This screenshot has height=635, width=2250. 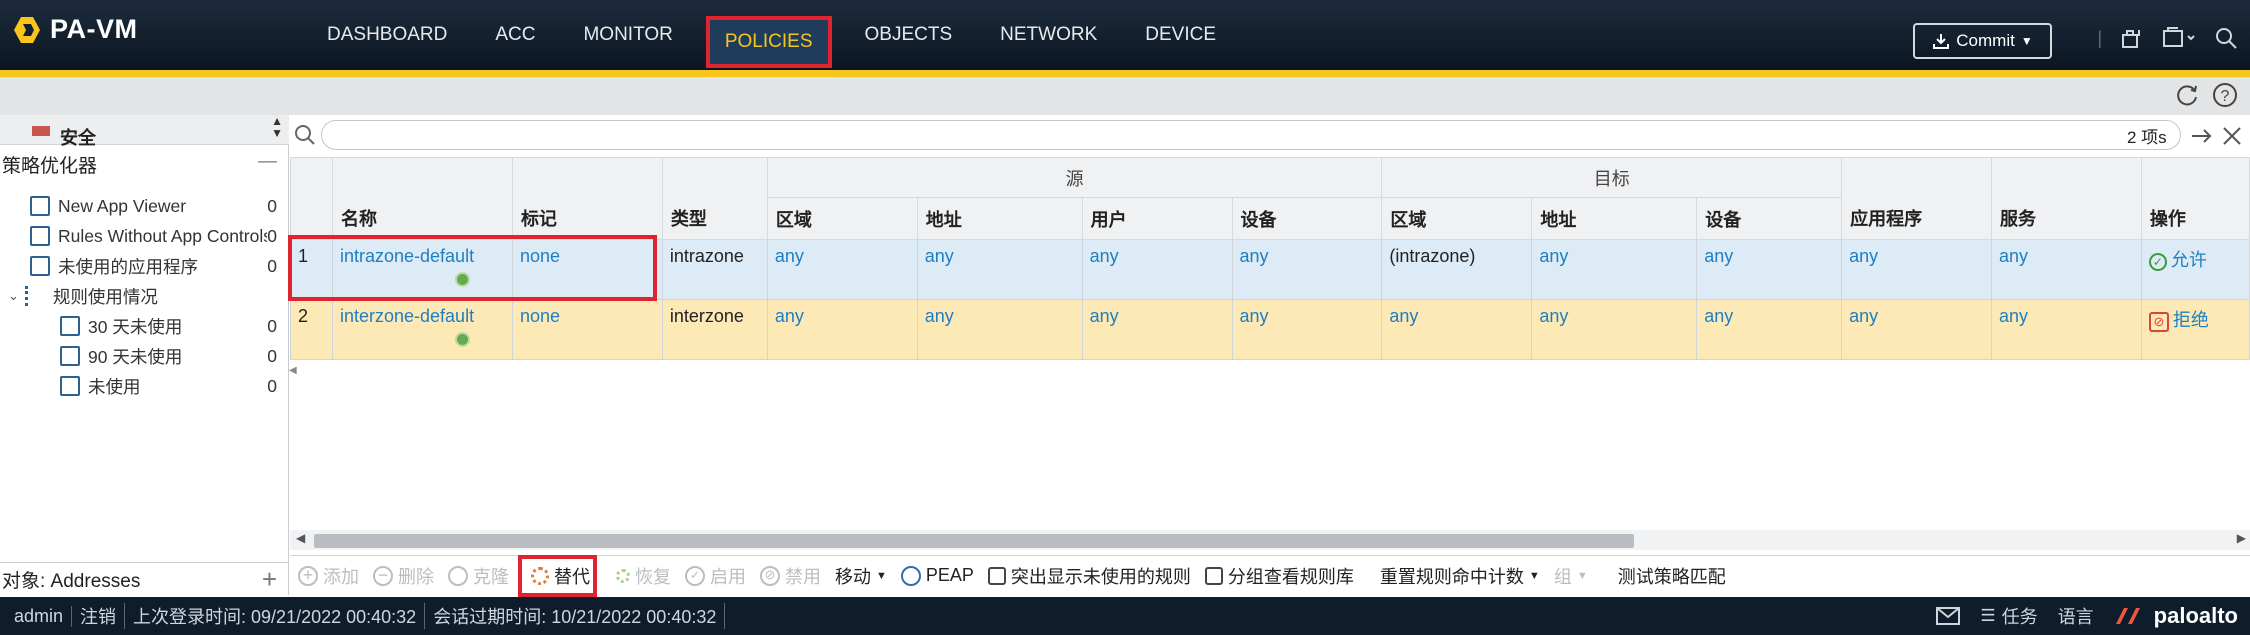 What do you see at coordinates (1251, 135) in the screenshot?
I see `search-input` at bounding box center [1251, 135].